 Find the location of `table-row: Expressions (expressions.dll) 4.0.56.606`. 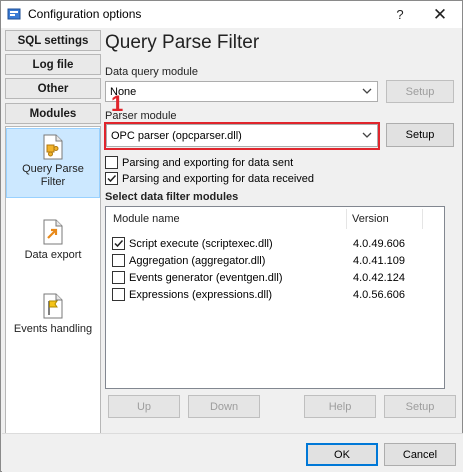

table-row: Expressions (expressions.dll) 4.0.56.606 is located at coordinates (277, 295).